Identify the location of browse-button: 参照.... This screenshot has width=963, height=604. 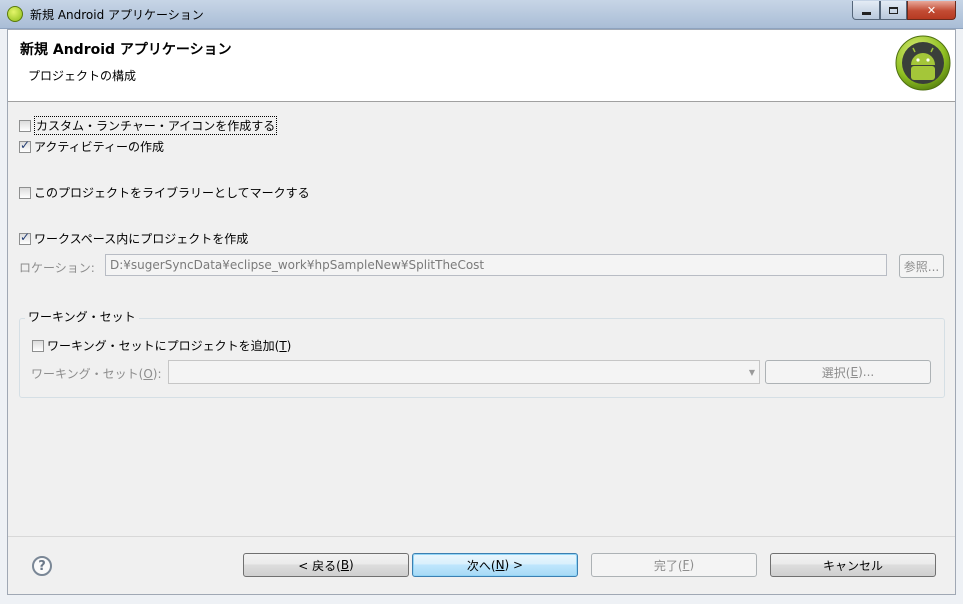
(921, 266).